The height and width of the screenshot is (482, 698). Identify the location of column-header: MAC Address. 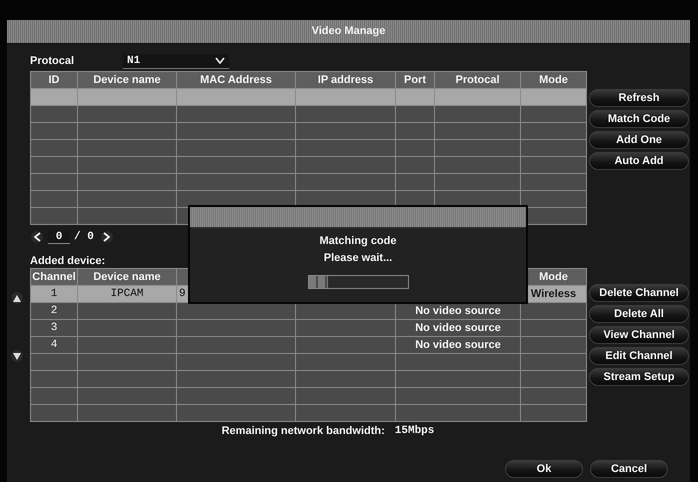
(236, 80).